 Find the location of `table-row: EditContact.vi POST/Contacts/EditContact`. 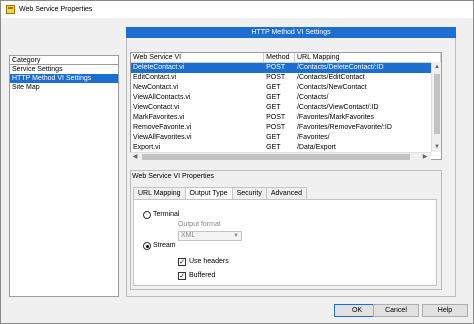

table-row: EditContact.vi POST/Contacts/EditContact is located at coordinates (286, 78).